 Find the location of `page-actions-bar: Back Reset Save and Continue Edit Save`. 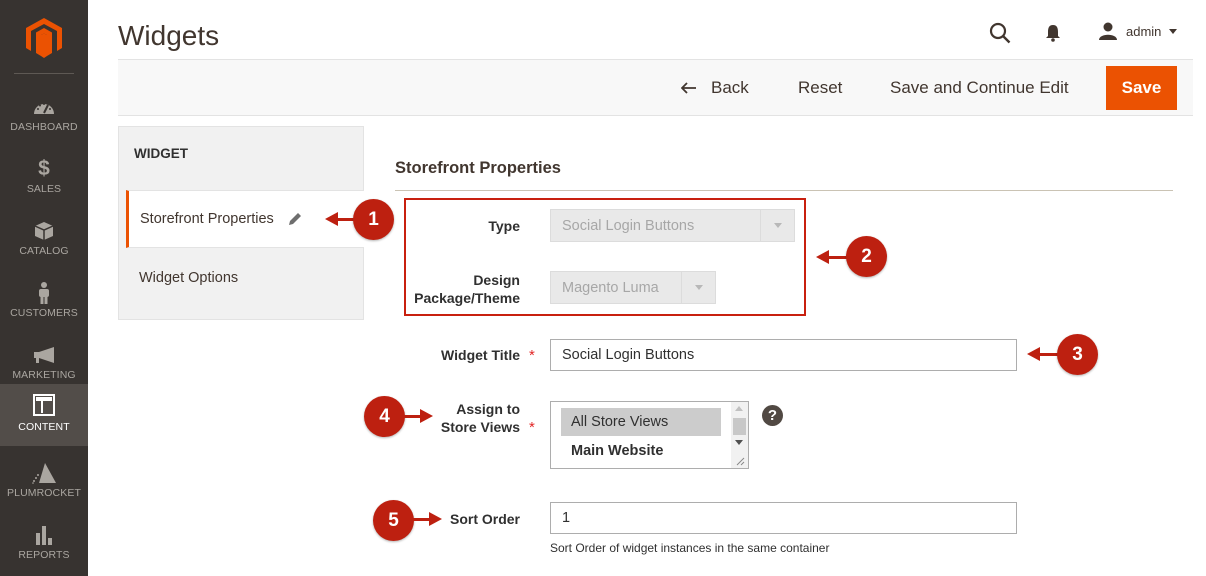

page-actions-bar: Back Reset Save and Continue Edit Save is located at coordinates (655, 87).